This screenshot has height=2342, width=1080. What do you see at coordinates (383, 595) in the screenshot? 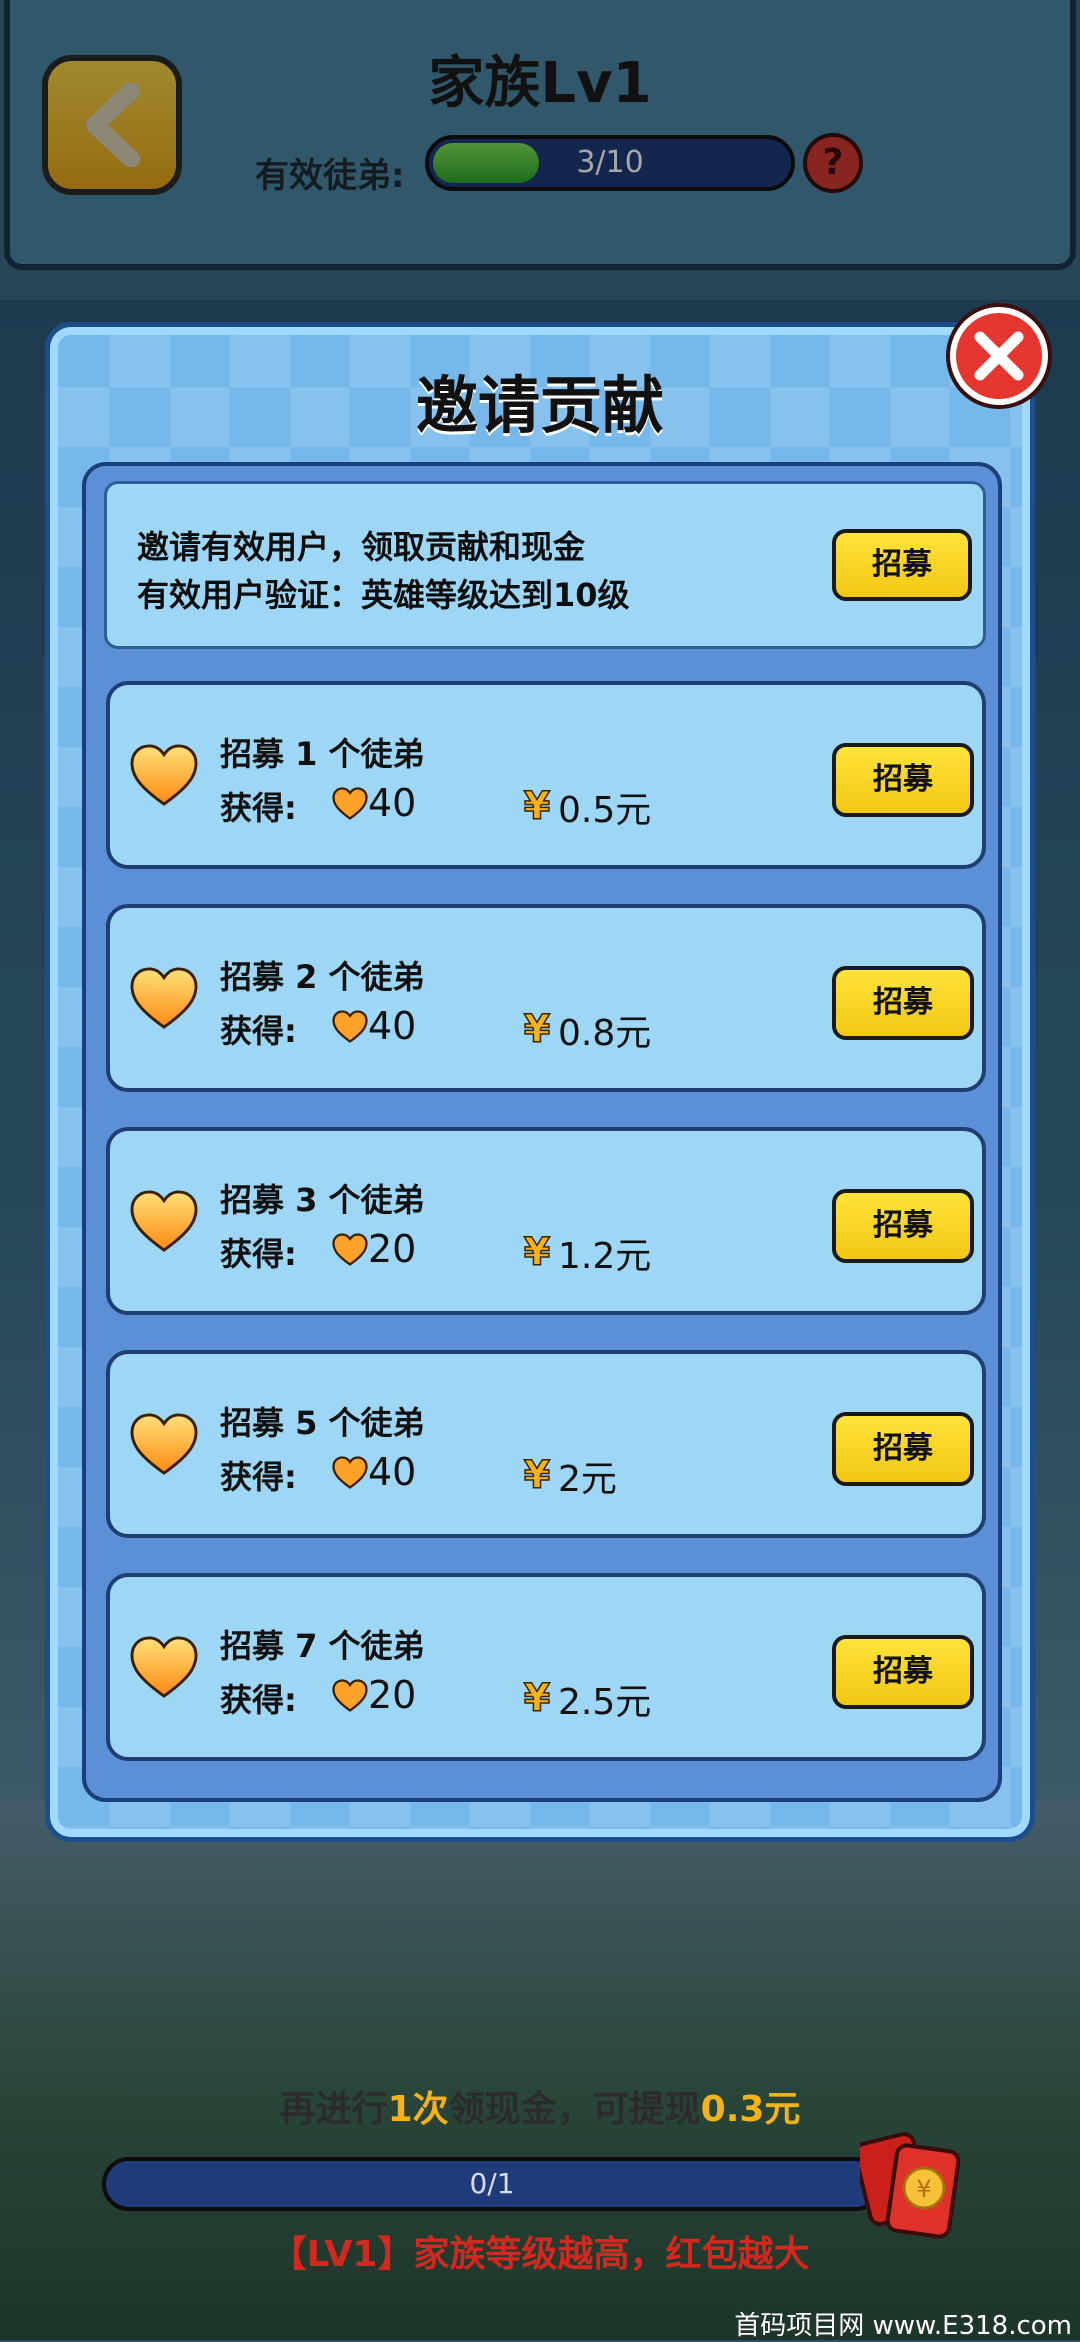
I see `info-line-2: 有效用户验证：英雄等级达到10级` at bounding box center [383, 595].